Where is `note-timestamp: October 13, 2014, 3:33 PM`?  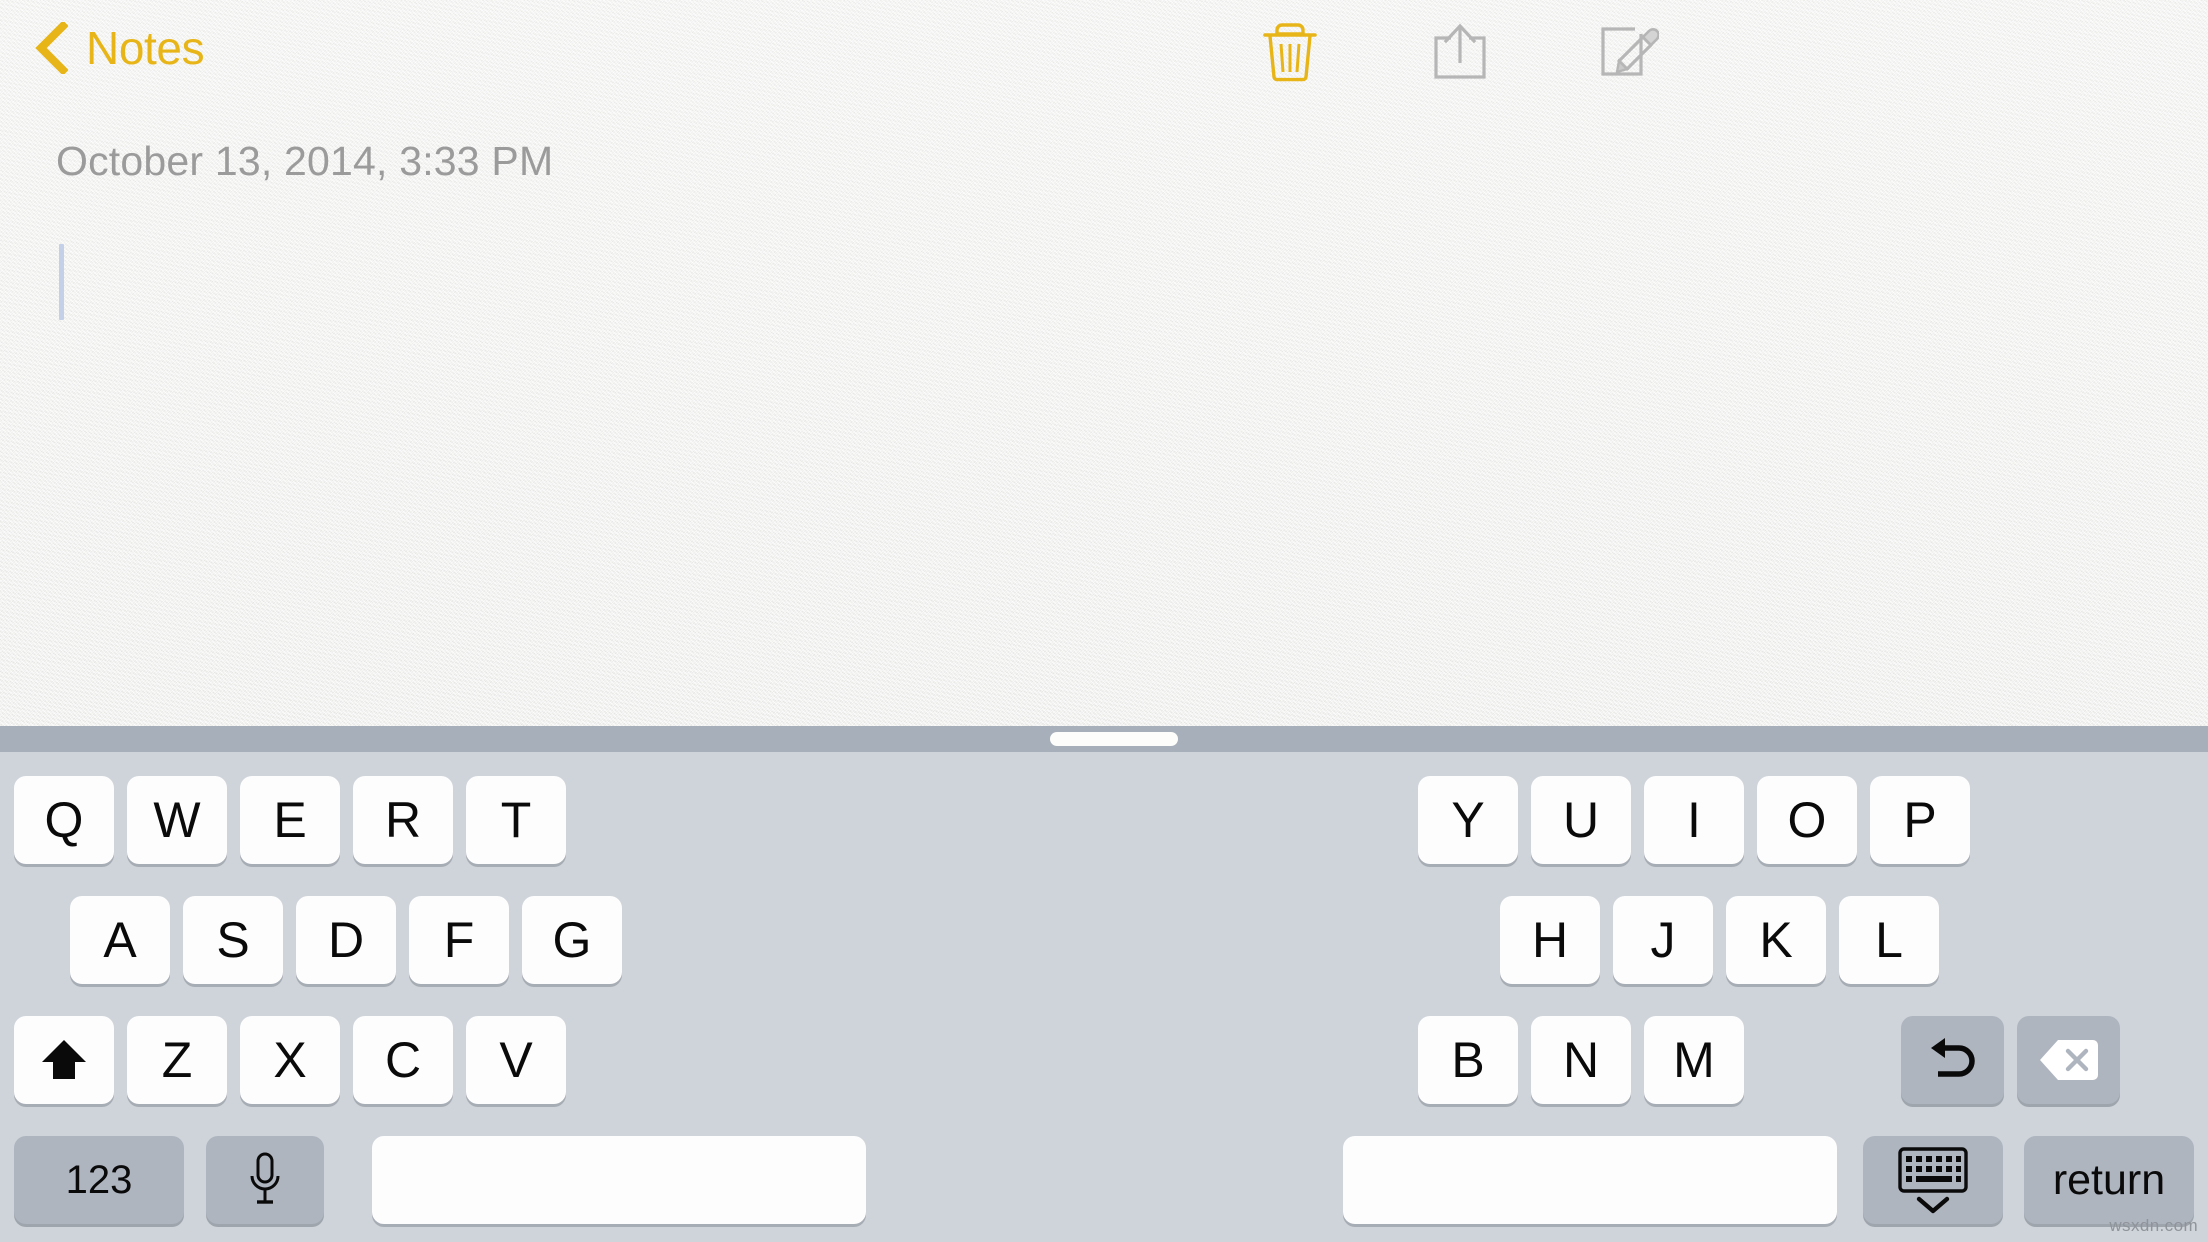 note-timestamp: October 13, 2014, 3:33 PM is located at coordinates (305, 161).